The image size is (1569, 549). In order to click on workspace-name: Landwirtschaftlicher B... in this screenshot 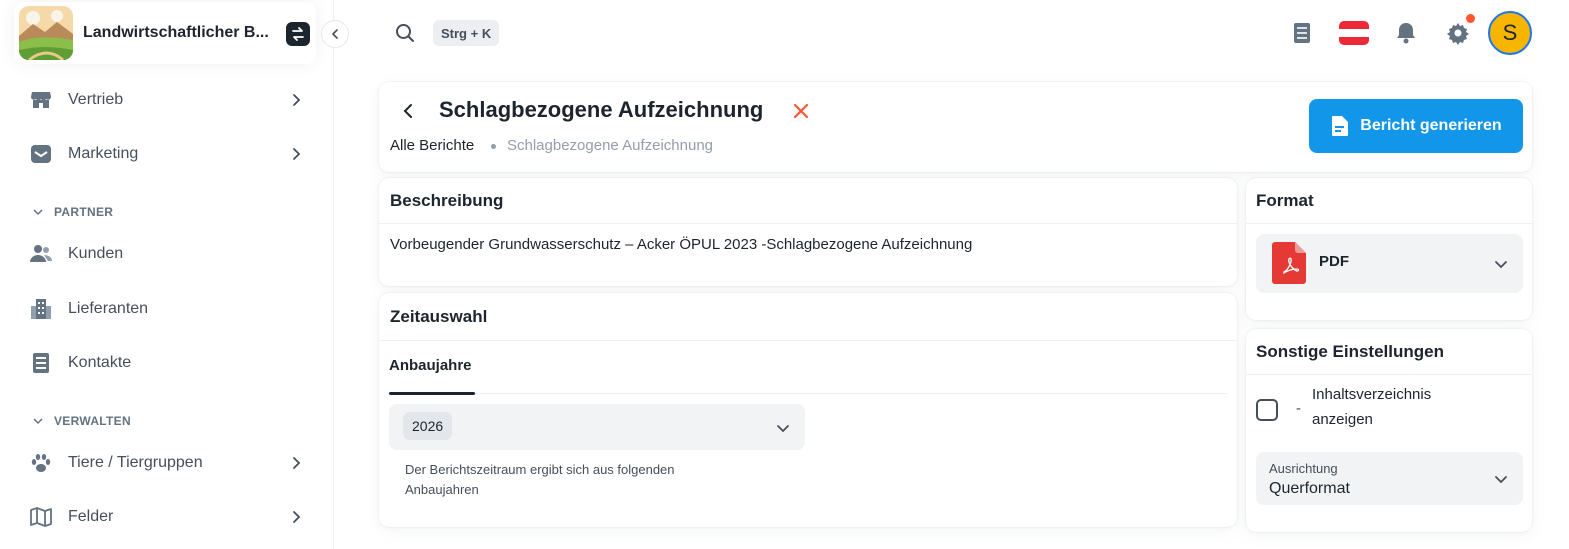, I will do `click(175, 32)`.